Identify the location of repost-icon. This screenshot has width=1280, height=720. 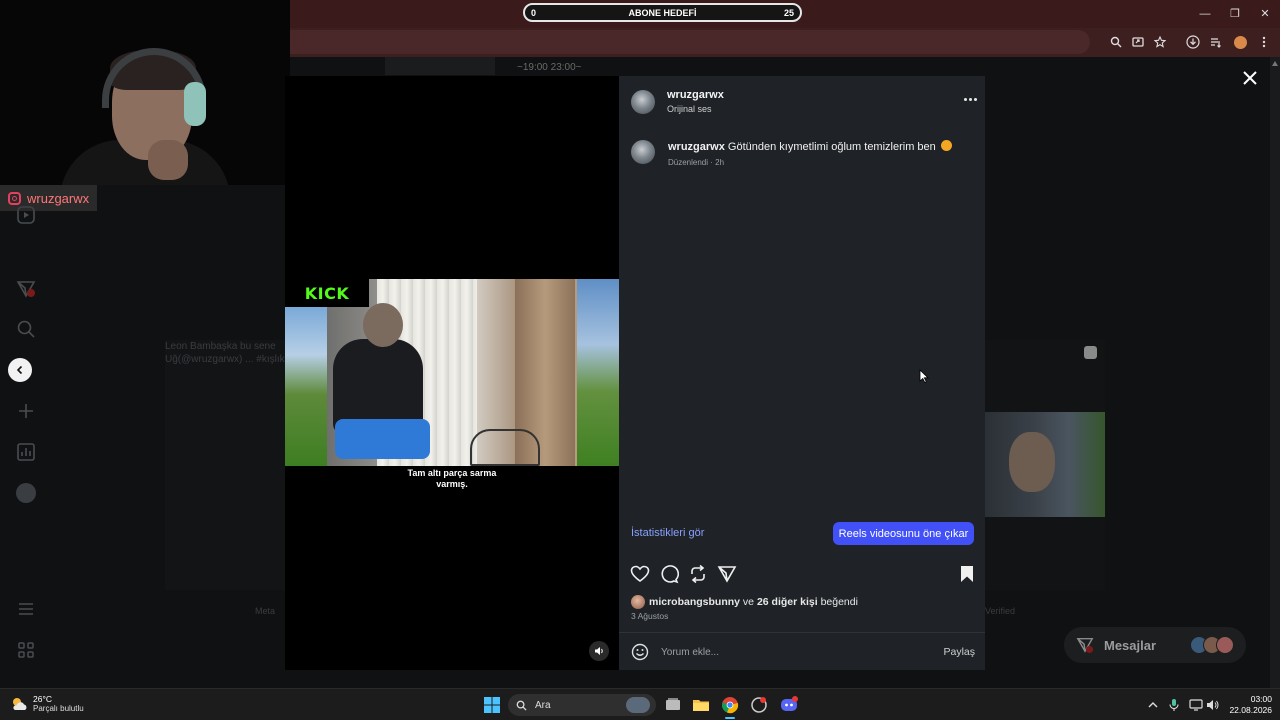
(698, 574).